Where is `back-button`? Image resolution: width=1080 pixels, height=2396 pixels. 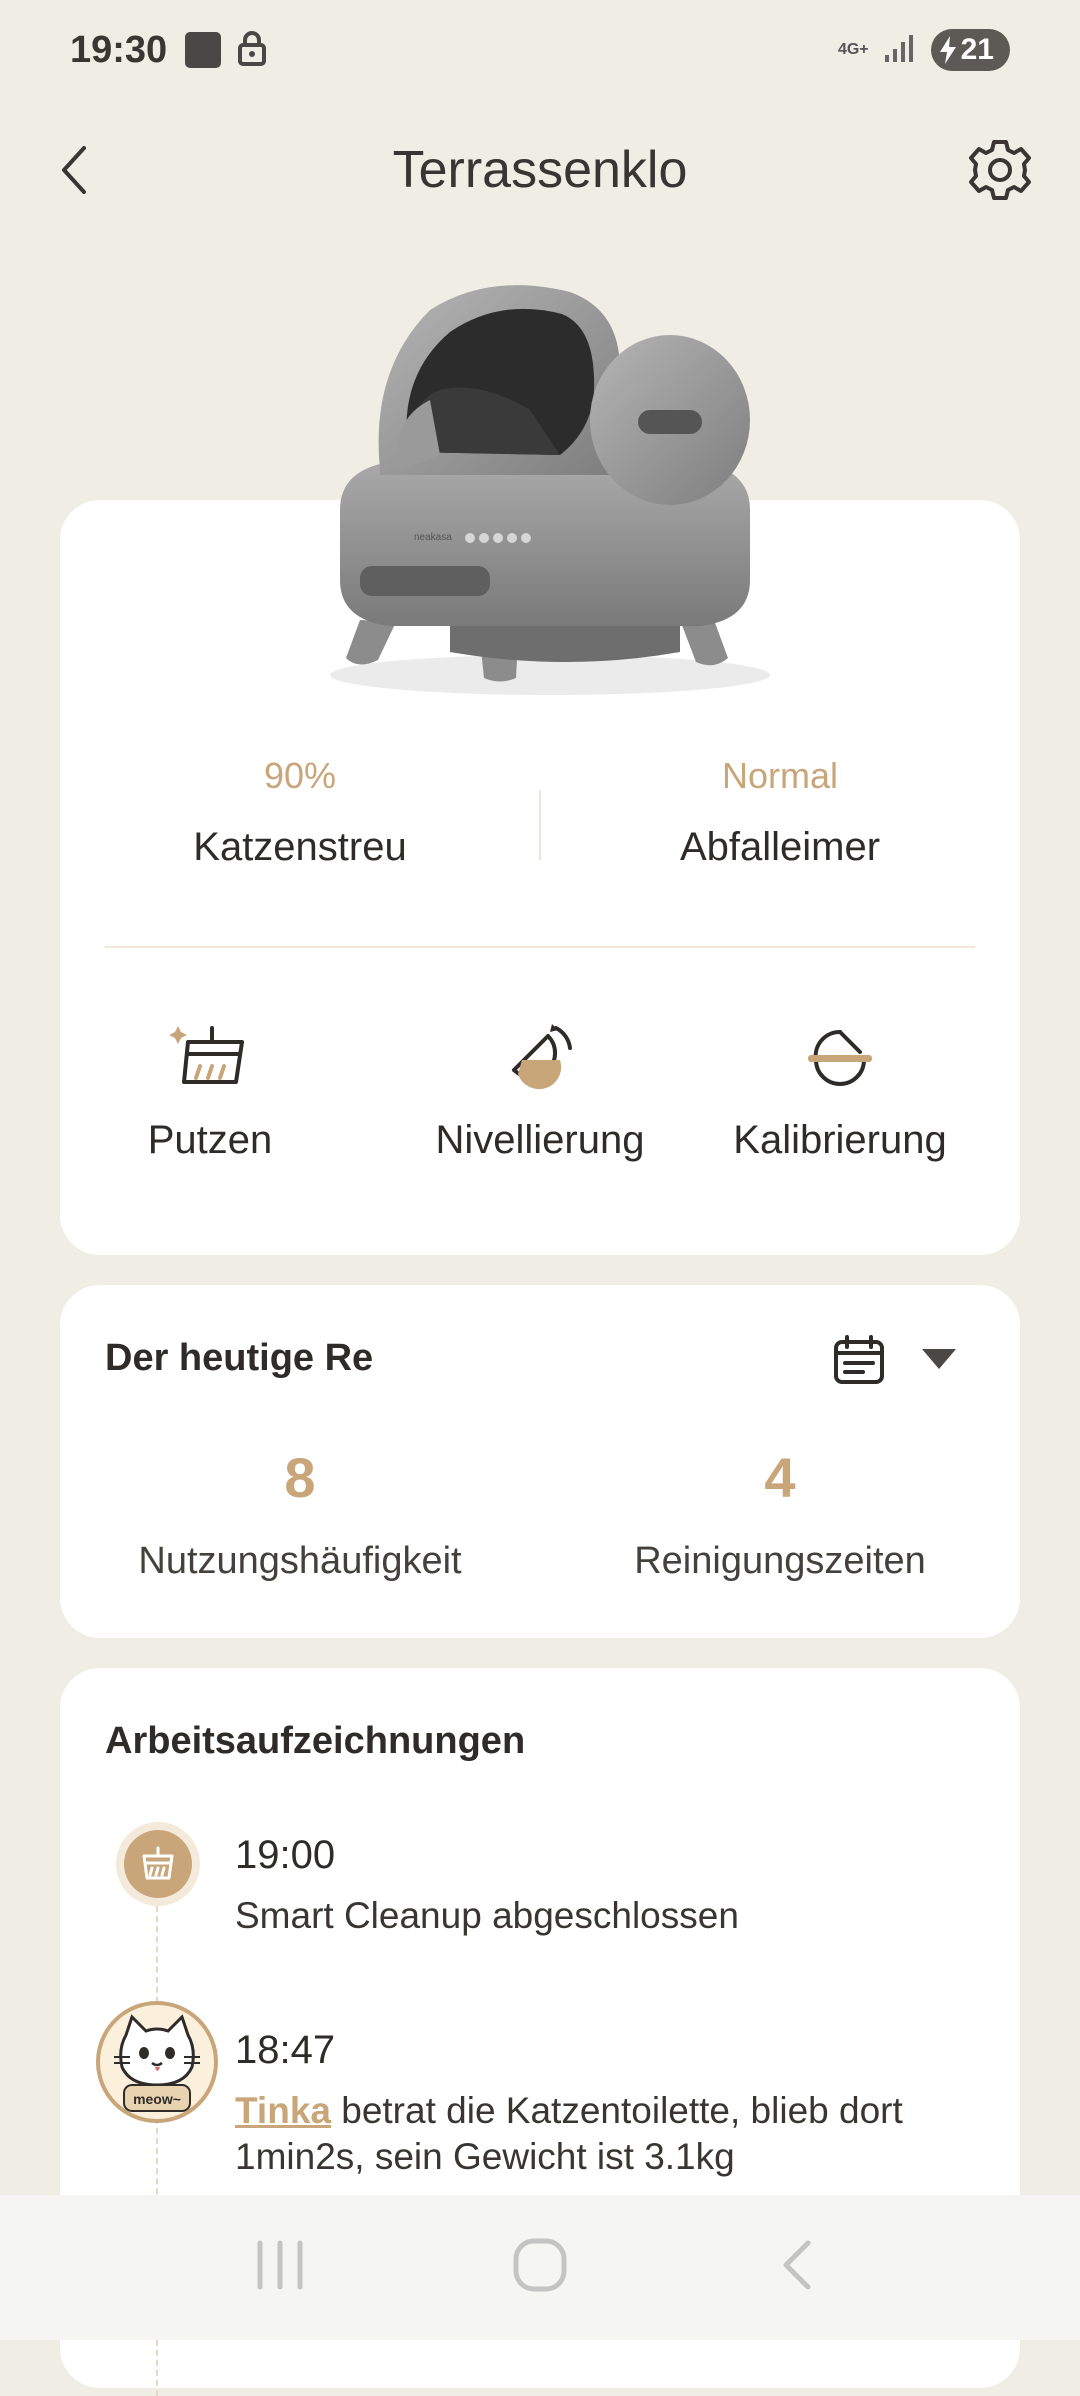 back-button is located at coordinates (80, 170).